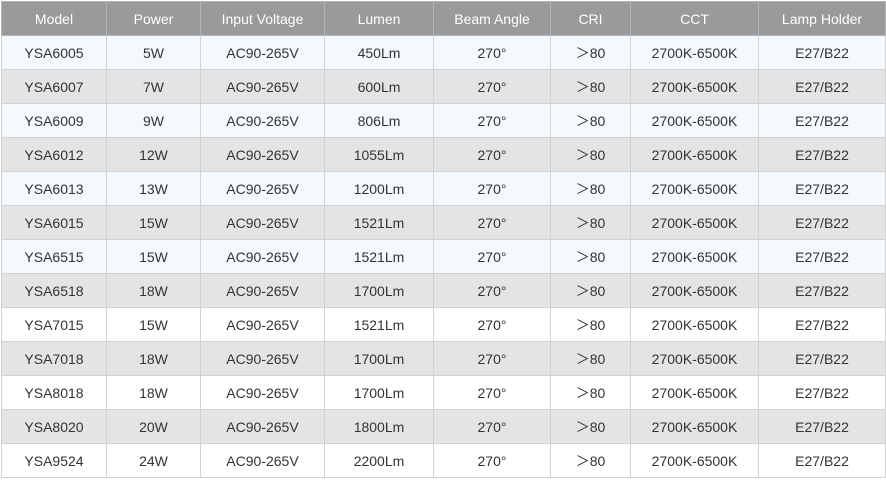 This screenshot has width=886, height=483. Describe the element at coordinates (694, 18) in the screenshot. I see `header-cct: CCT` at that location.